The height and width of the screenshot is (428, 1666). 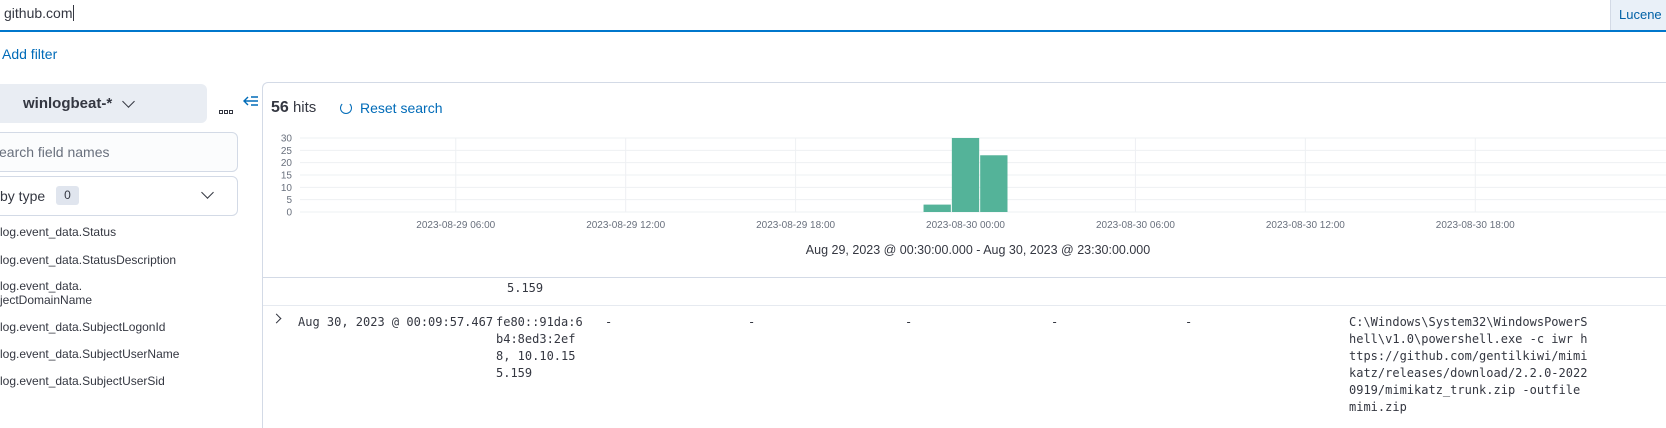 I want to click on reset-search-label: Reset search, so click(x=401, y=108).